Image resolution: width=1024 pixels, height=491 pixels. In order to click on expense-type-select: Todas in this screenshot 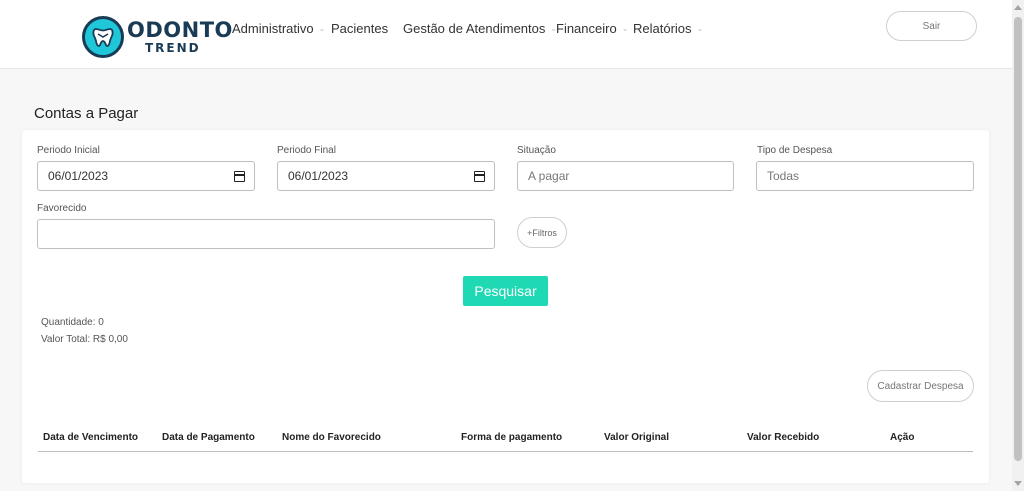, I will do `click(865, 176)`.